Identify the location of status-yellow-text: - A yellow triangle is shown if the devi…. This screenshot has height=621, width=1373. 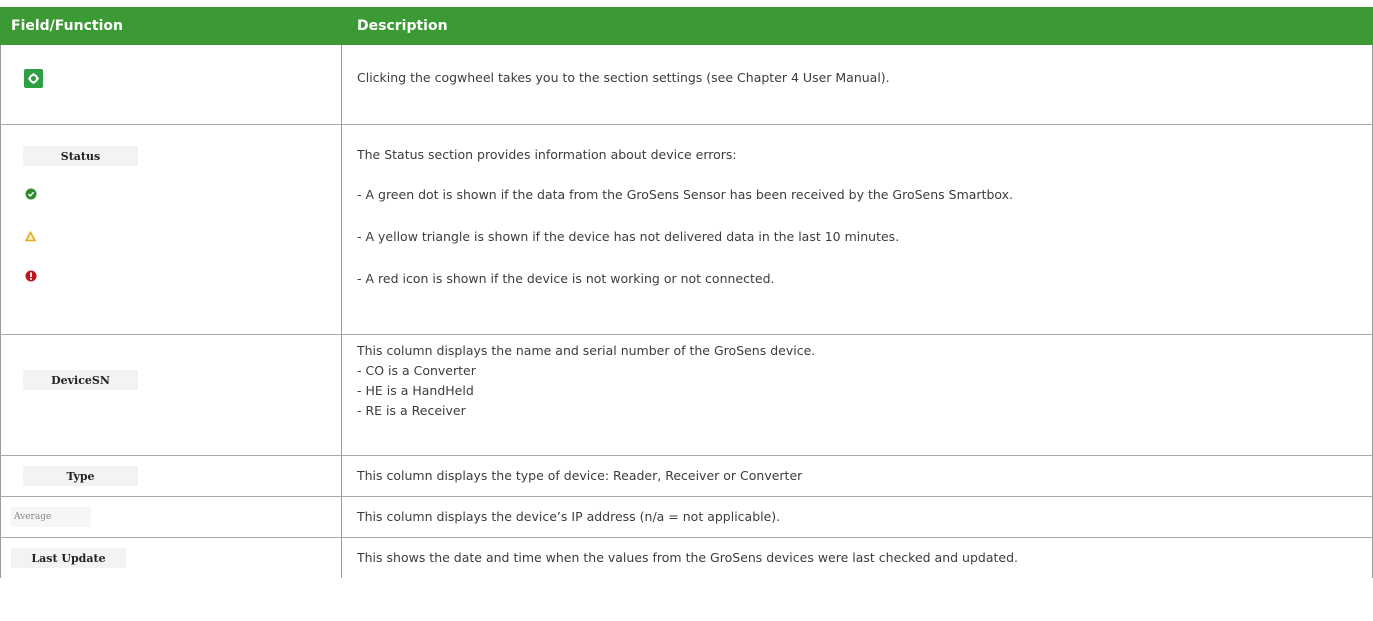
(628, 236).